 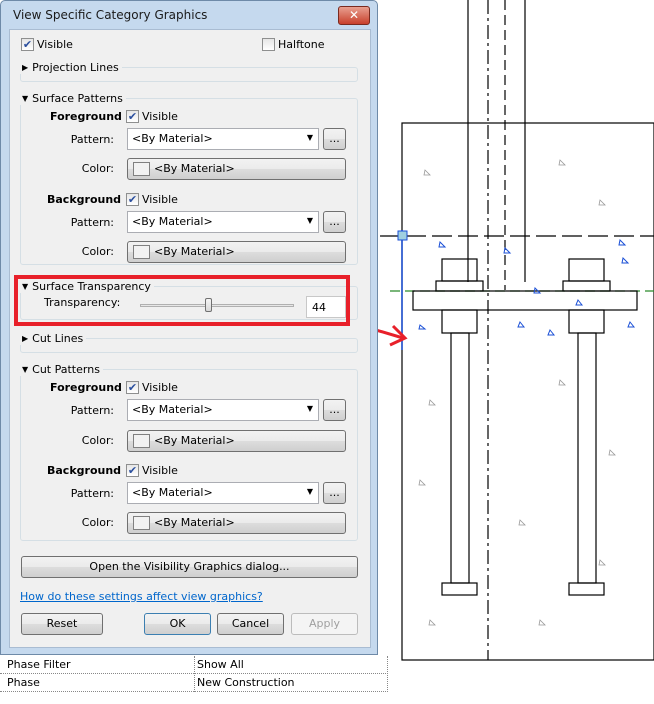 I want to click on close-button: ✕, so click(x=354, y=15).